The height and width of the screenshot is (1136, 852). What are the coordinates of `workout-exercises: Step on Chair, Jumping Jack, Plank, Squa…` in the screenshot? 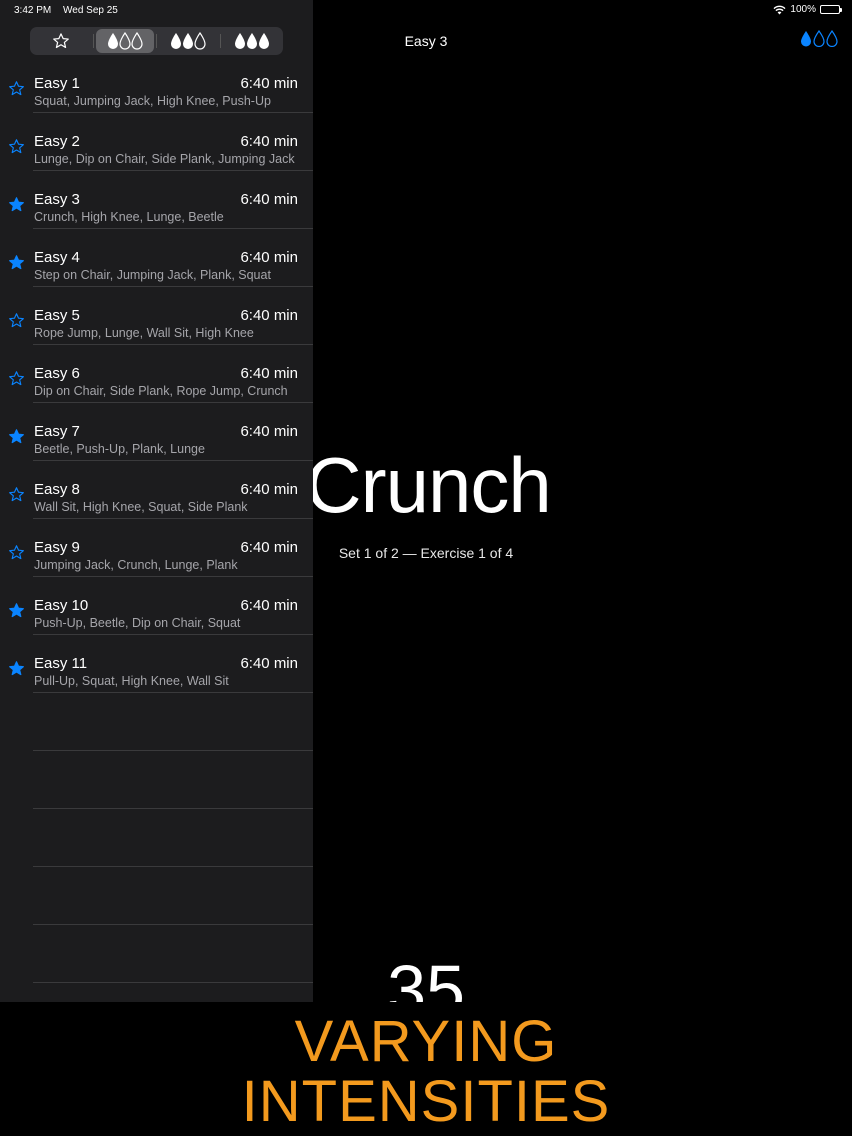 It's located at (152, 275).